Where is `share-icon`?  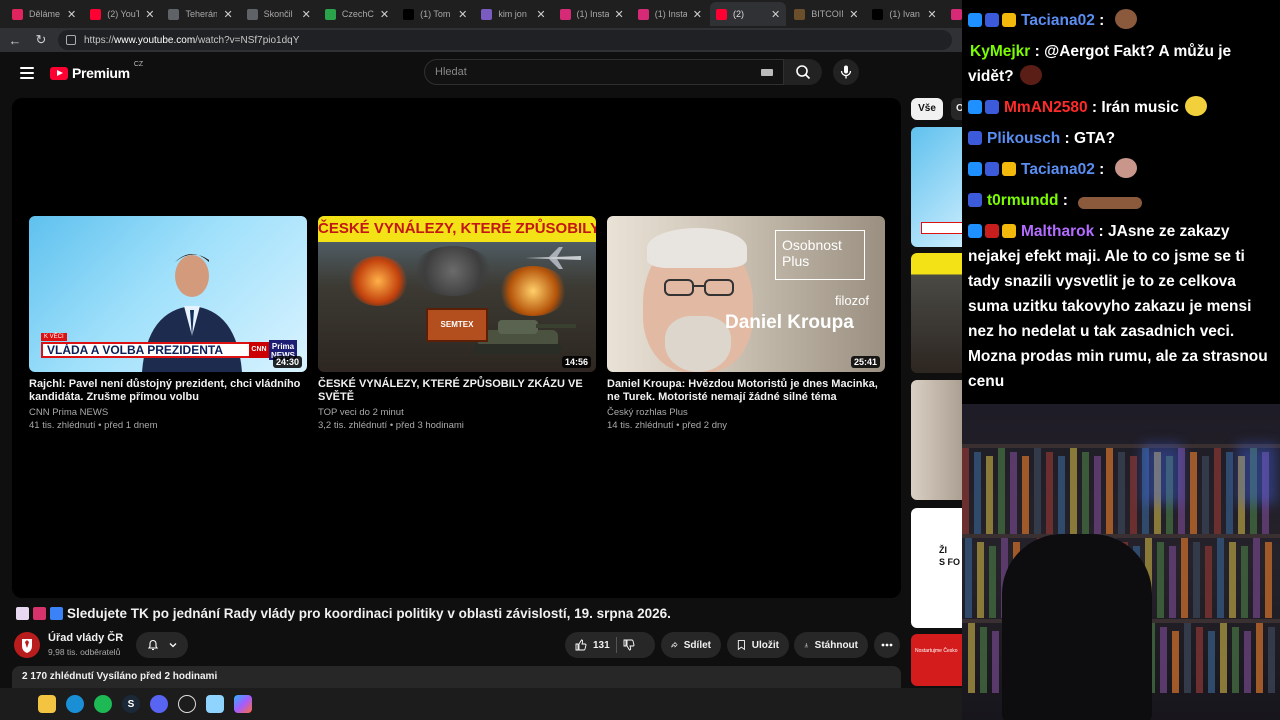 share-icon is located at coordinates (674, 644).